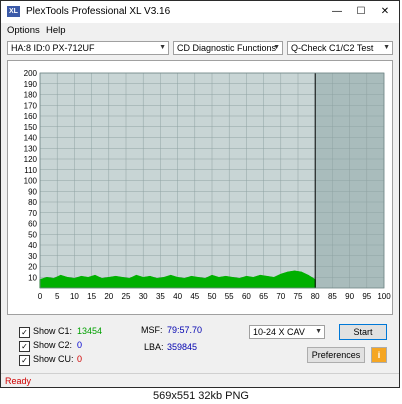  I want to click on drive-select: HA:8 ID:0 PX-712UF ▼, so click(88, 48).